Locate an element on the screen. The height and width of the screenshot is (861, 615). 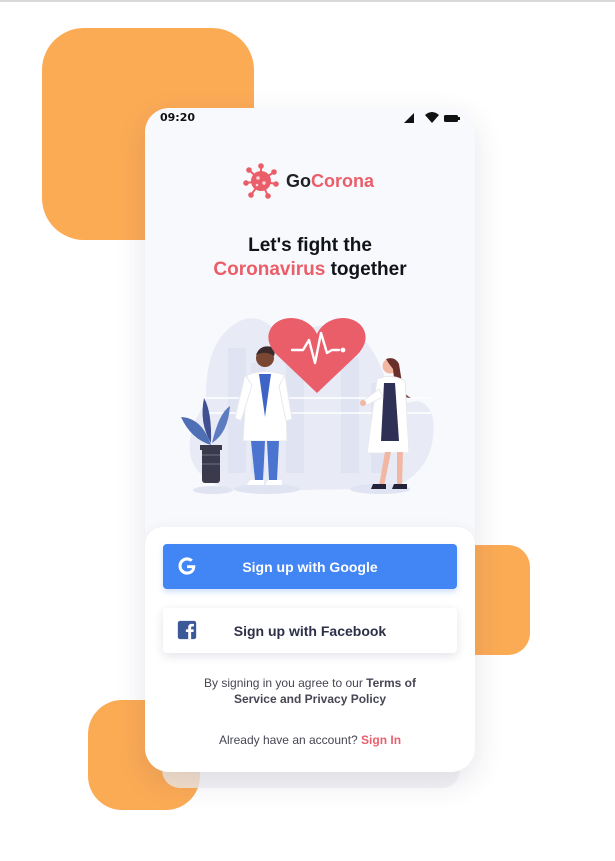
facebook-icon is located at coordinates (187, 630).